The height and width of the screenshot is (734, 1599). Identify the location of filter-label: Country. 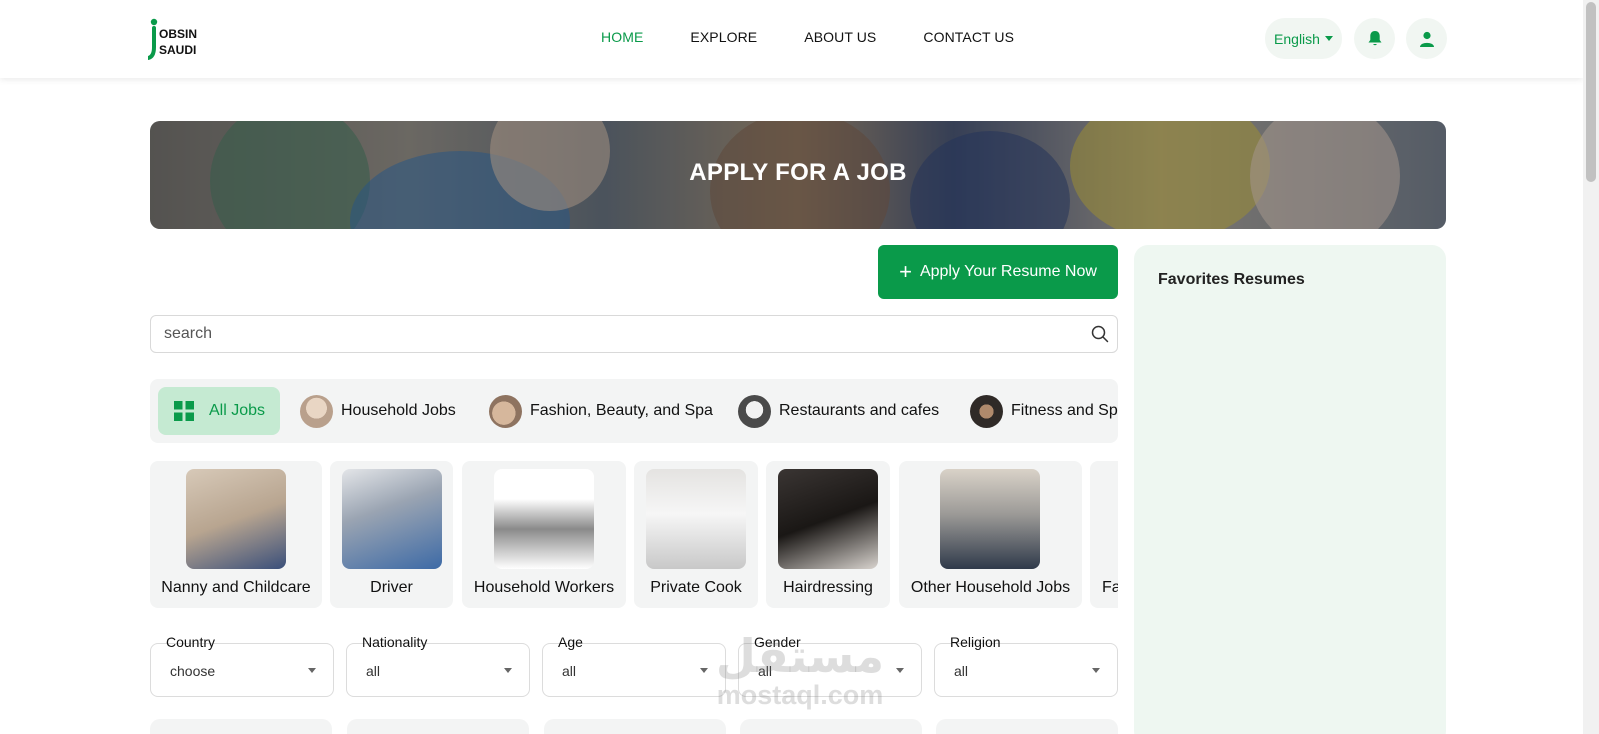
(191, 642).